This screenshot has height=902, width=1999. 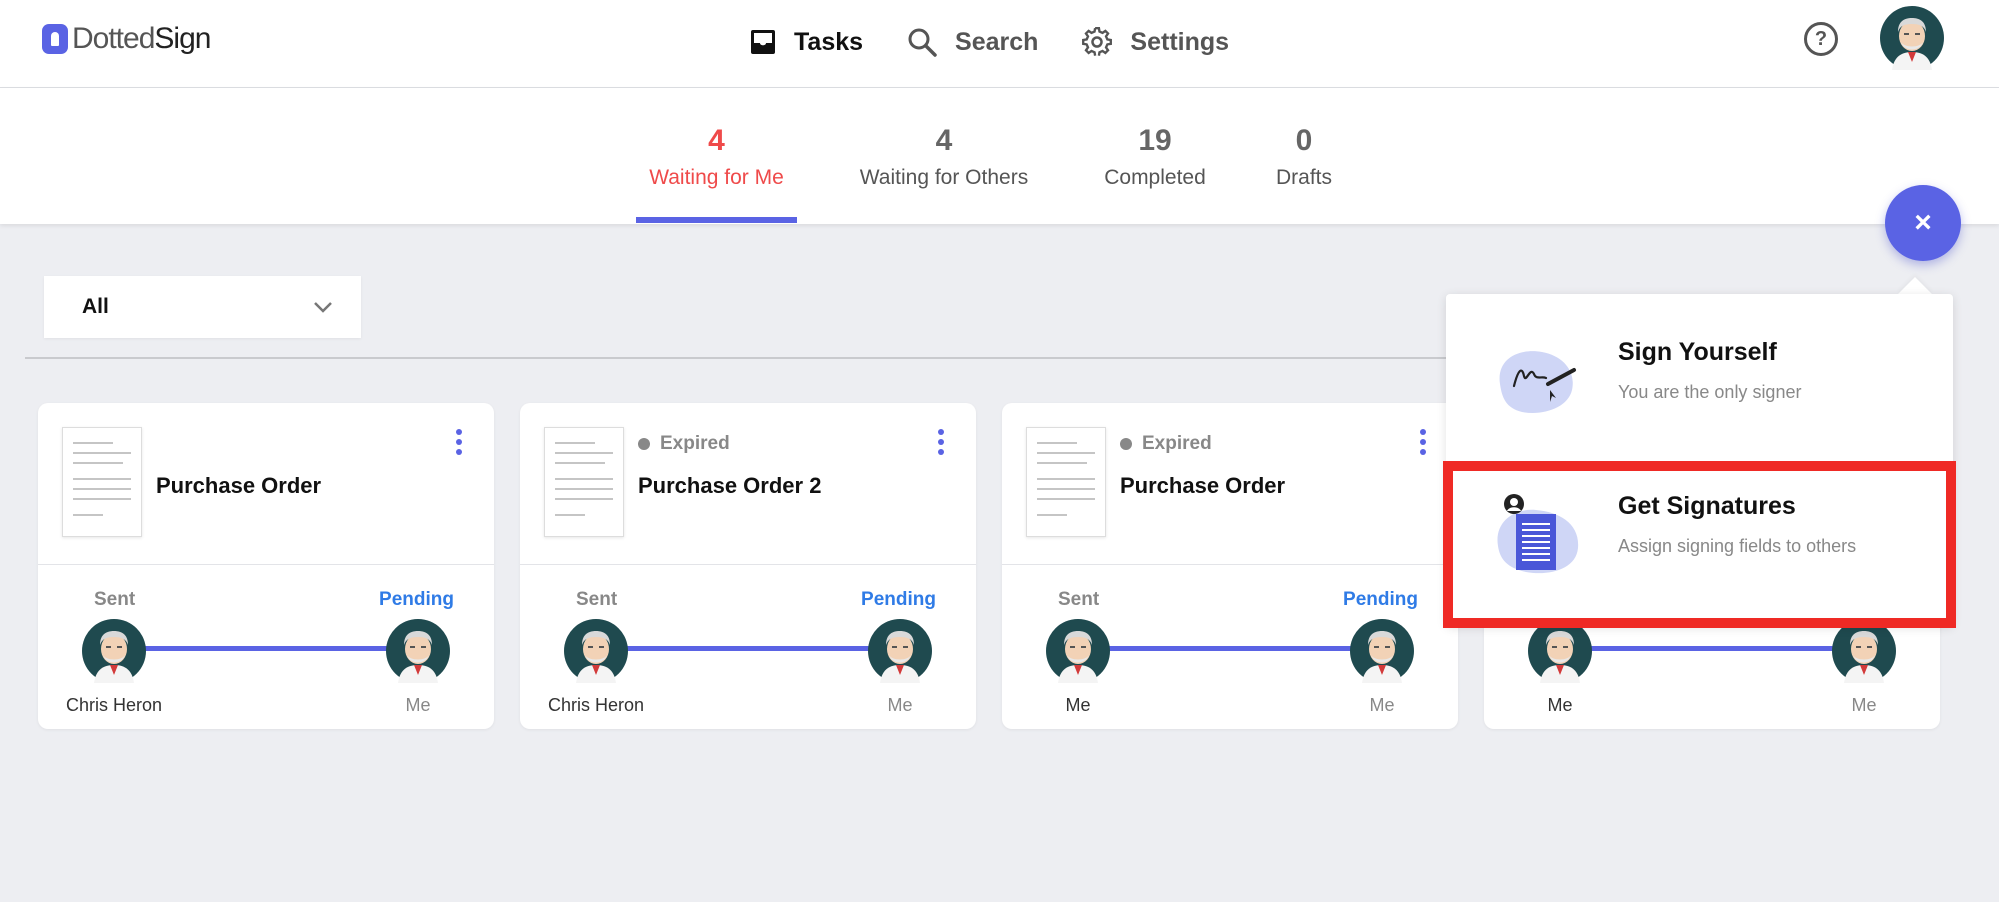 I want to click on close-create-menu-button: ×, so click(x=1923, y=223).